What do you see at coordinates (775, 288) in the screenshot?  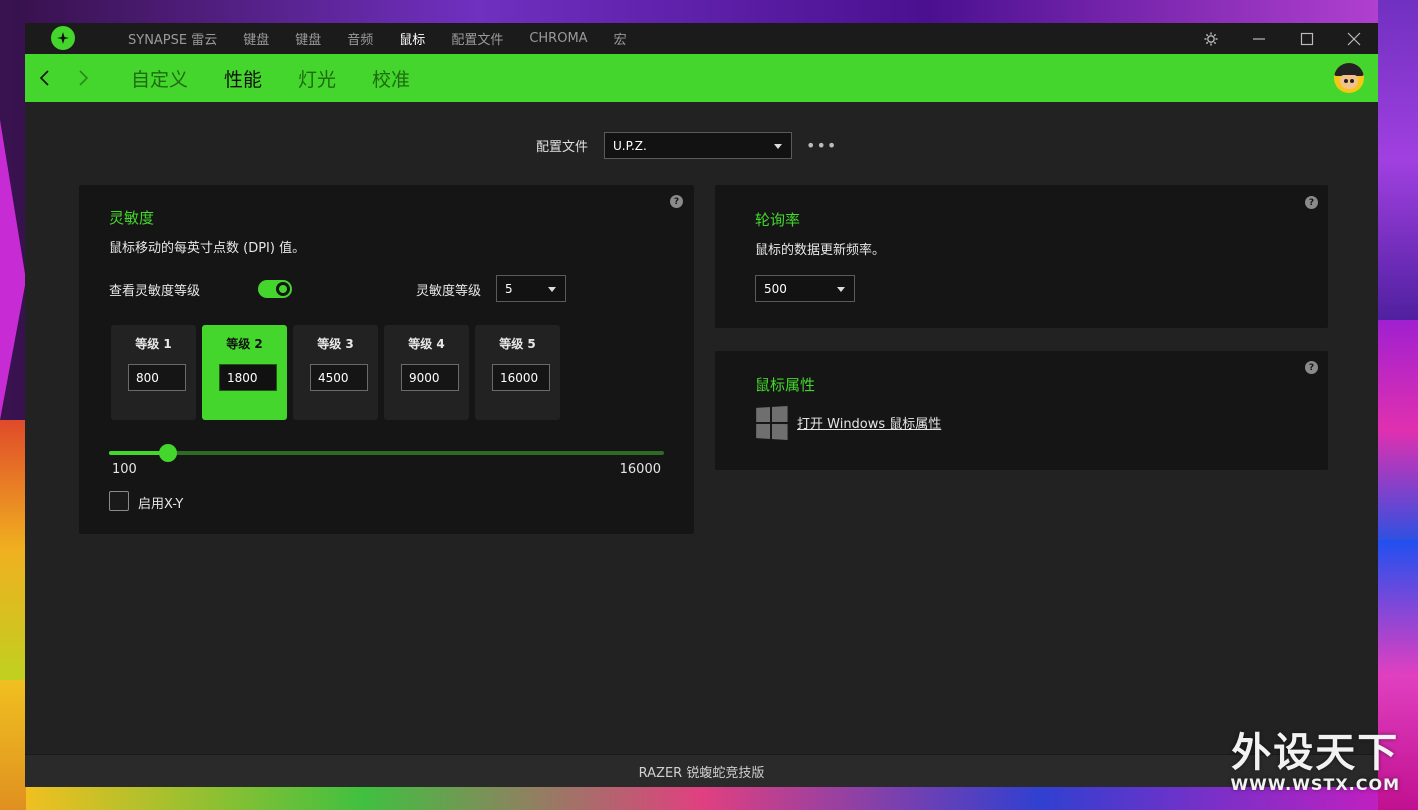 I see `polling-rate-value: 500` at bounding box center [775, 288].